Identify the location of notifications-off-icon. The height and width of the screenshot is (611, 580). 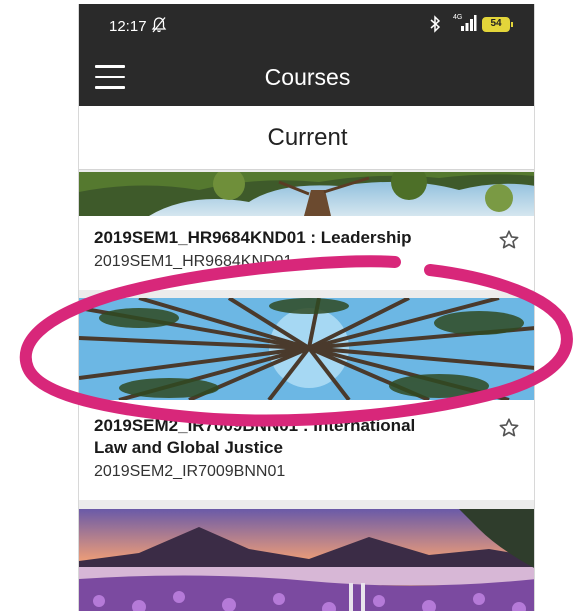
(159, 27).